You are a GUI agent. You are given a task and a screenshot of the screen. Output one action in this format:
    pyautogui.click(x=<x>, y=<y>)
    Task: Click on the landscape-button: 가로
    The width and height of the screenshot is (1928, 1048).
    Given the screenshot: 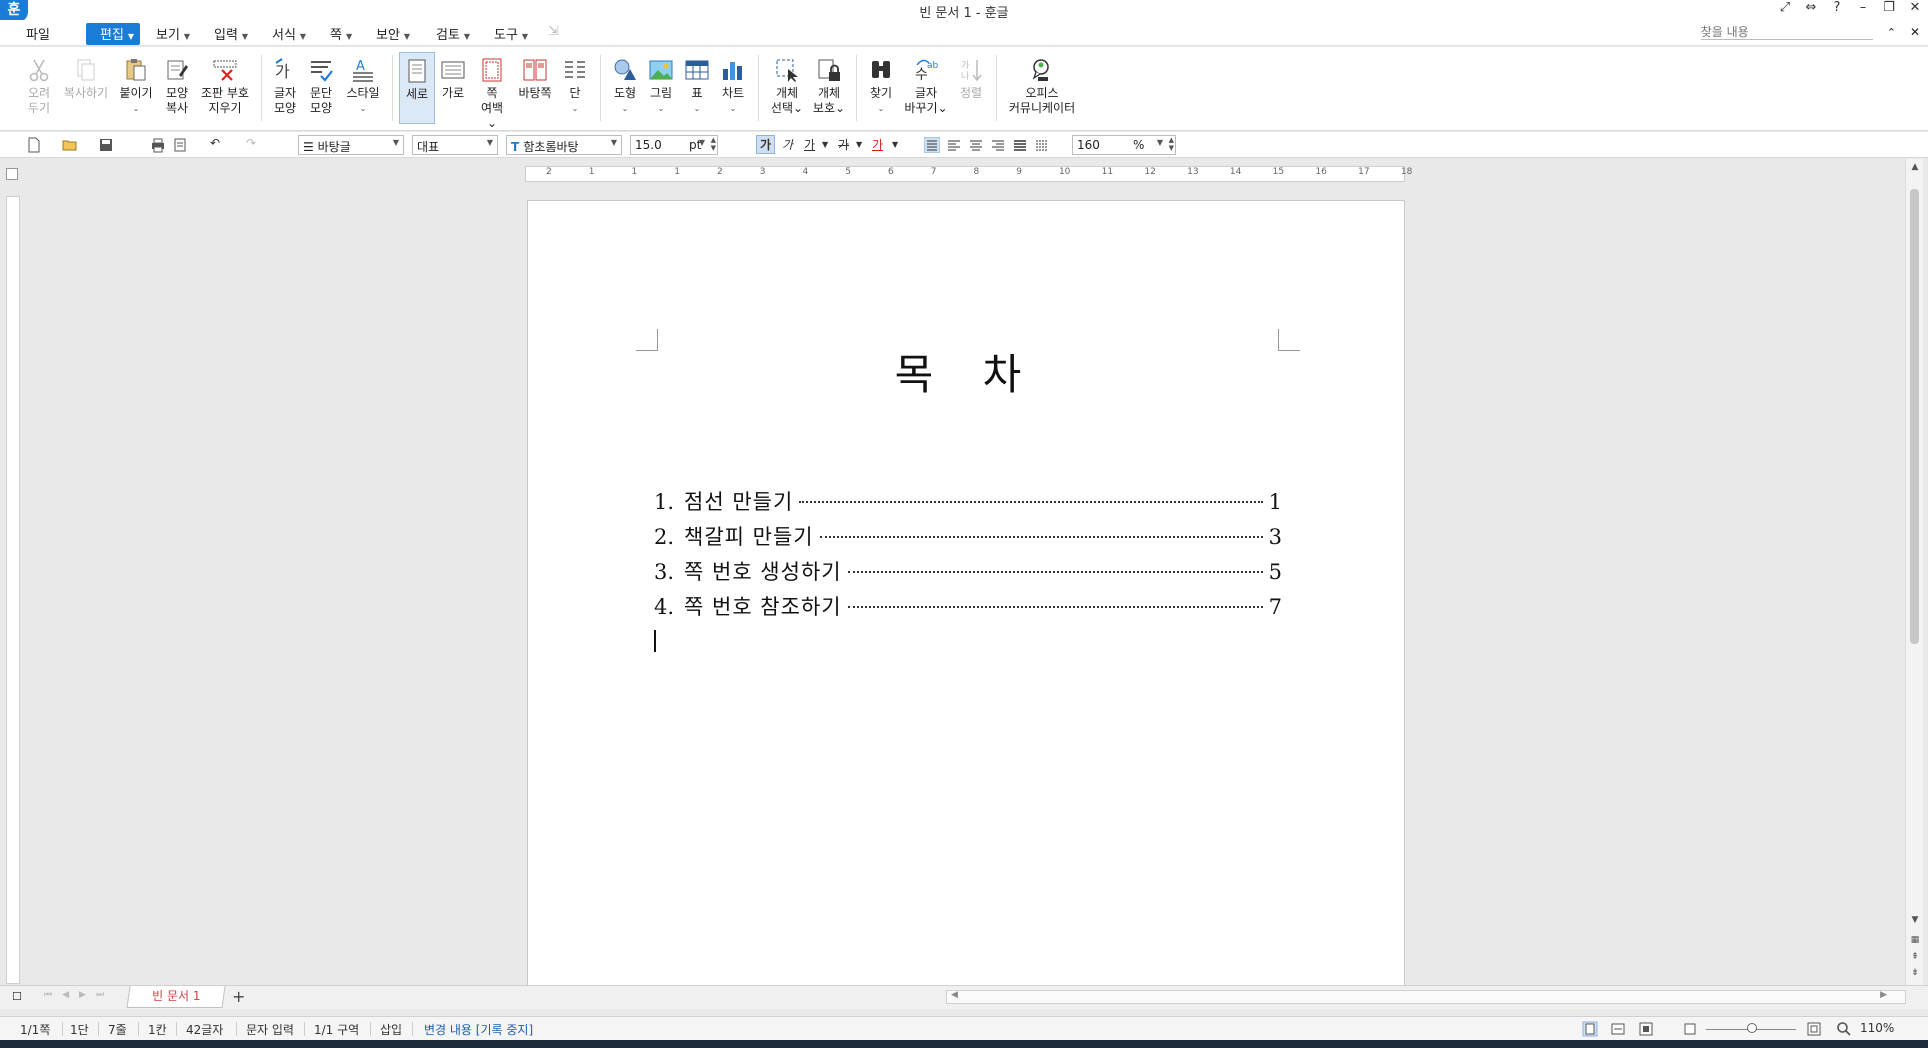 What is the action you would take?
    pyautogui.click(x=453, y=79)
    